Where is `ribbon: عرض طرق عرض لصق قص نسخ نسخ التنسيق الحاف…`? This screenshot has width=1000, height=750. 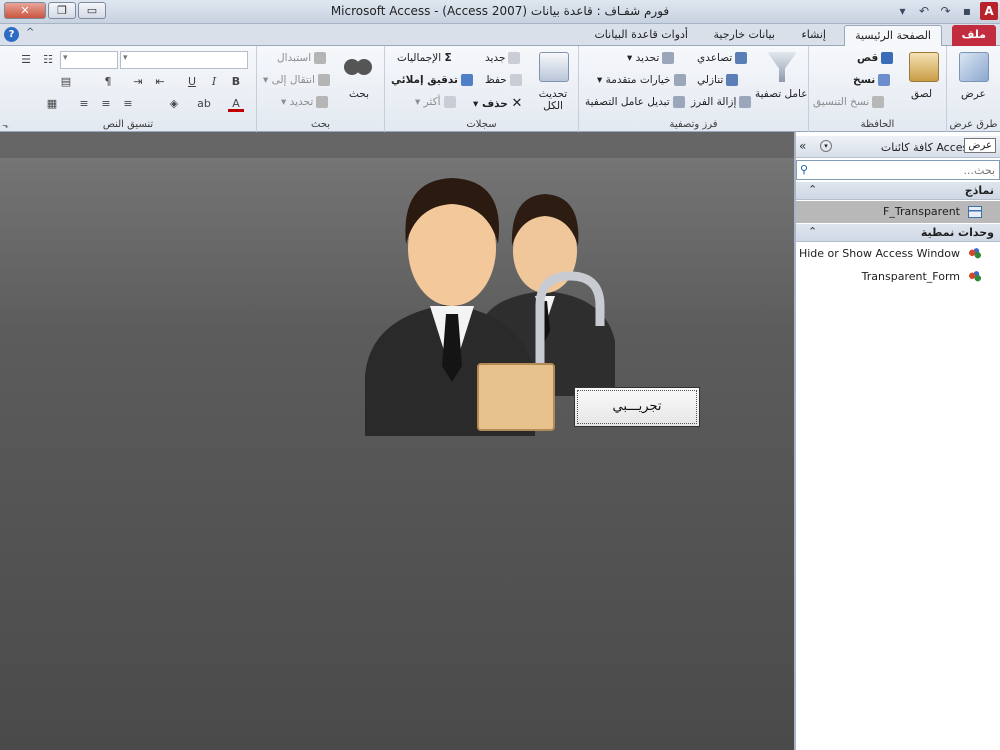
ribbon: عرض طرق عرض لصق قص نسخ نسخ التنسيق الحاف… is located at coordinates (500, 89).